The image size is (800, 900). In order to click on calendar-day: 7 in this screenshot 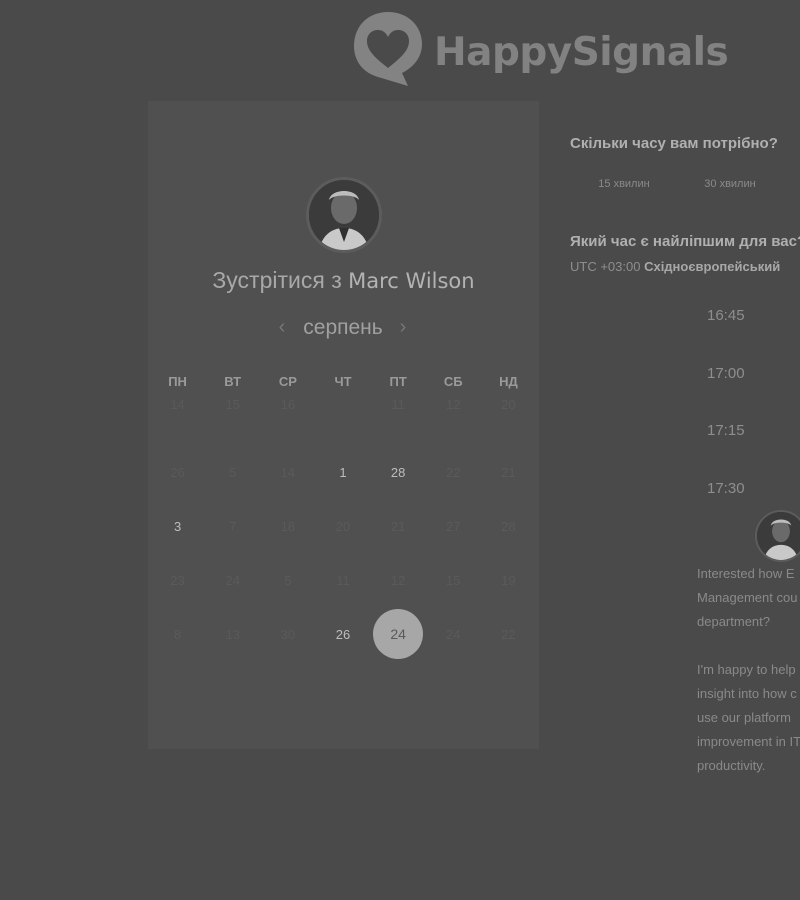, I will do `click(232, 526)`.